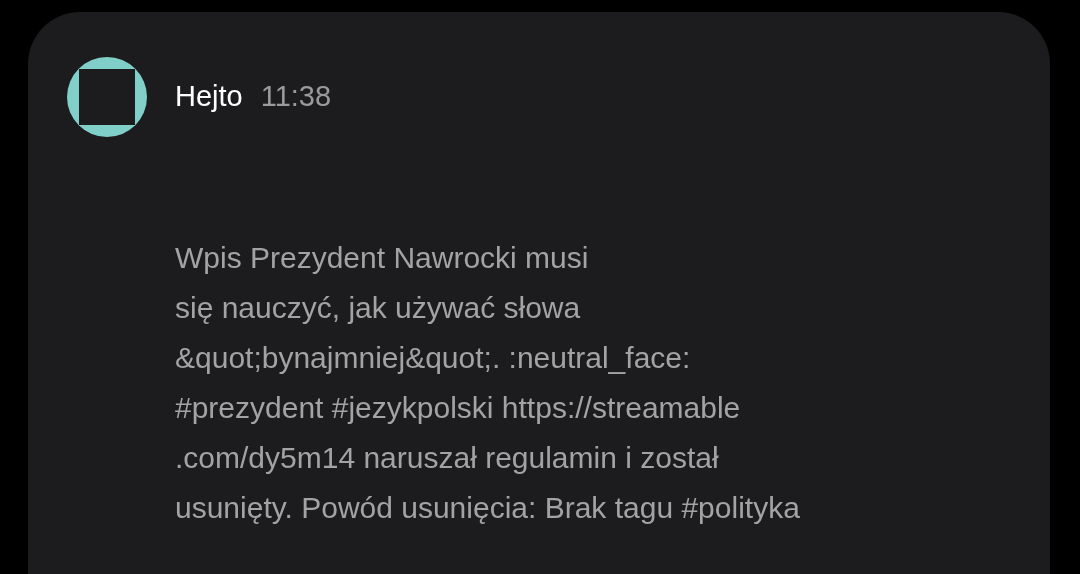 The height and width of the screenshot is (574, 1080). I want to click on app-name: Hejto, so click(209, 97).